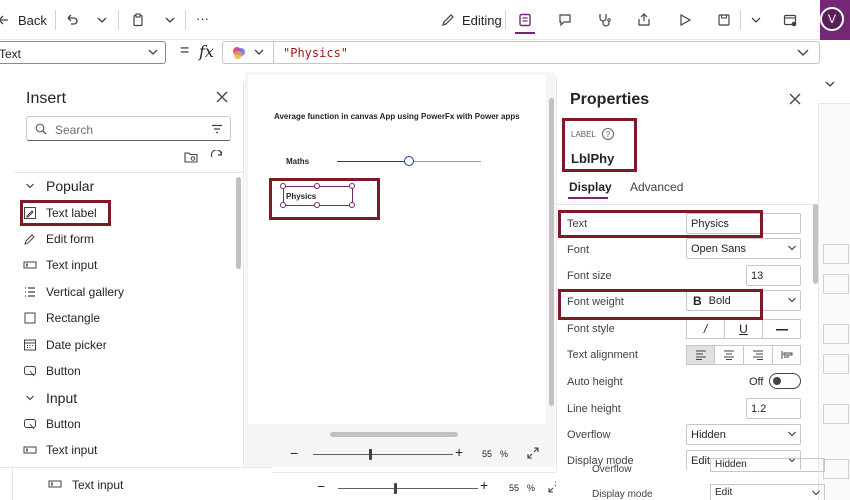 This screenshot has height=500, width=850. What do you see at coordinates (128, 128) in the screenshot?
I see `search-box: Search` at bounding box center [128, 128].